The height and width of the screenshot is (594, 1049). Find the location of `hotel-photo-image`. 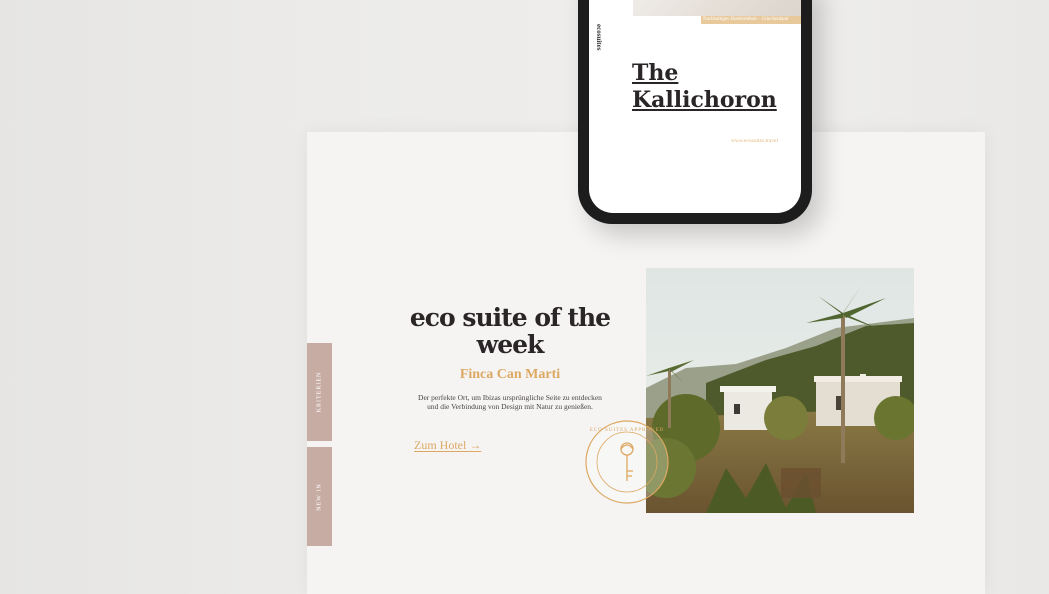

hotel-photo-image is located at coordinates (780, 390).